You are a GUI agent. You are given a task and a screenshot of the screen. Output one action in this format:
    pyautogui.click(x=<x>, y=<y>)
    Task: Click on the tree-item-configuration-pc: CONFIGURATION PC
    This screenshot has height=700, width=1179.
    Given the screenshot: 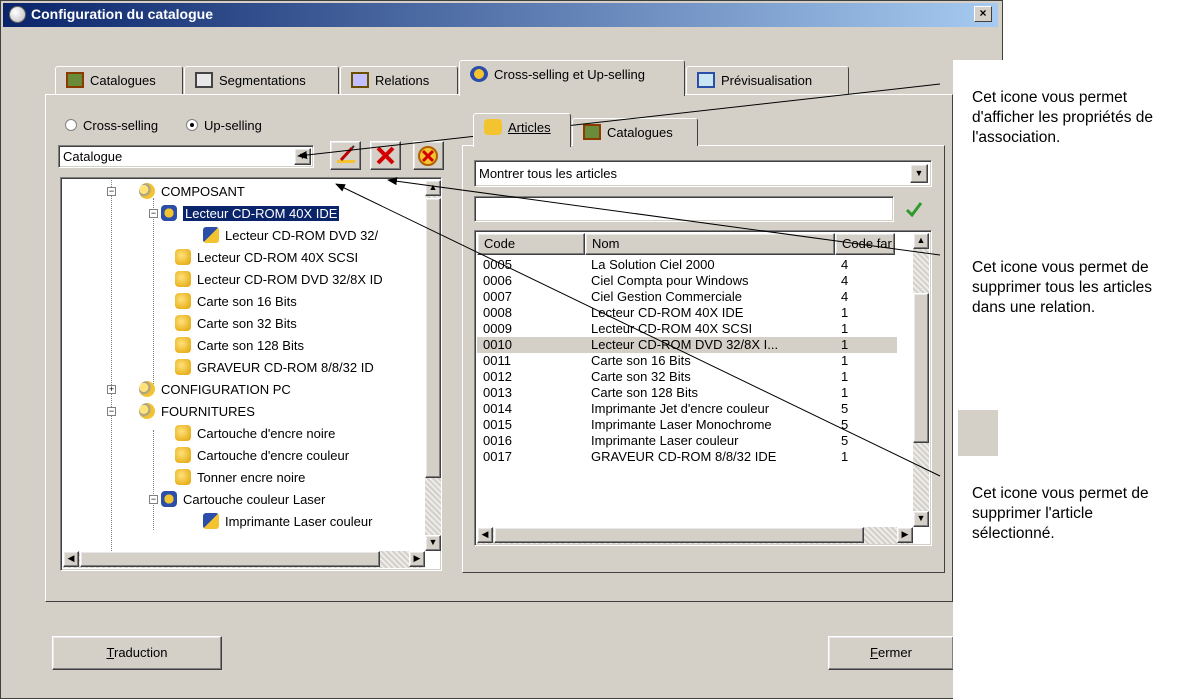 What is the action you would take?
    pyautogui.click(x=215, y=390)
    